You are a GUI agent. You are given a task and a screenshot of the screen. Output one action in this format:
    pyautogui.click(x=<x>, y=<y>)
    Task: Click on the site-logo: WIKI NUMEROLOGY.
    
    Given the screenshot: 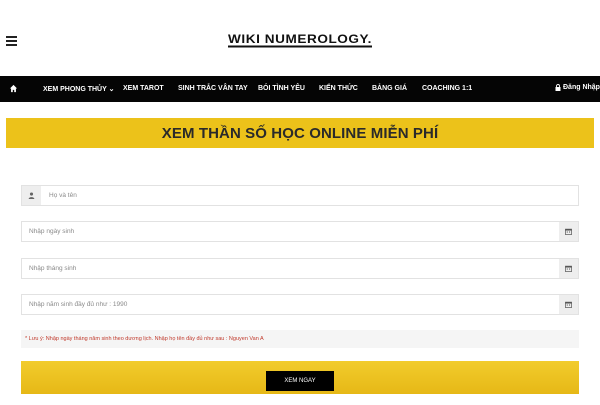 What is the action you would take?
    pyautogui.click(x=300, y=40)
    